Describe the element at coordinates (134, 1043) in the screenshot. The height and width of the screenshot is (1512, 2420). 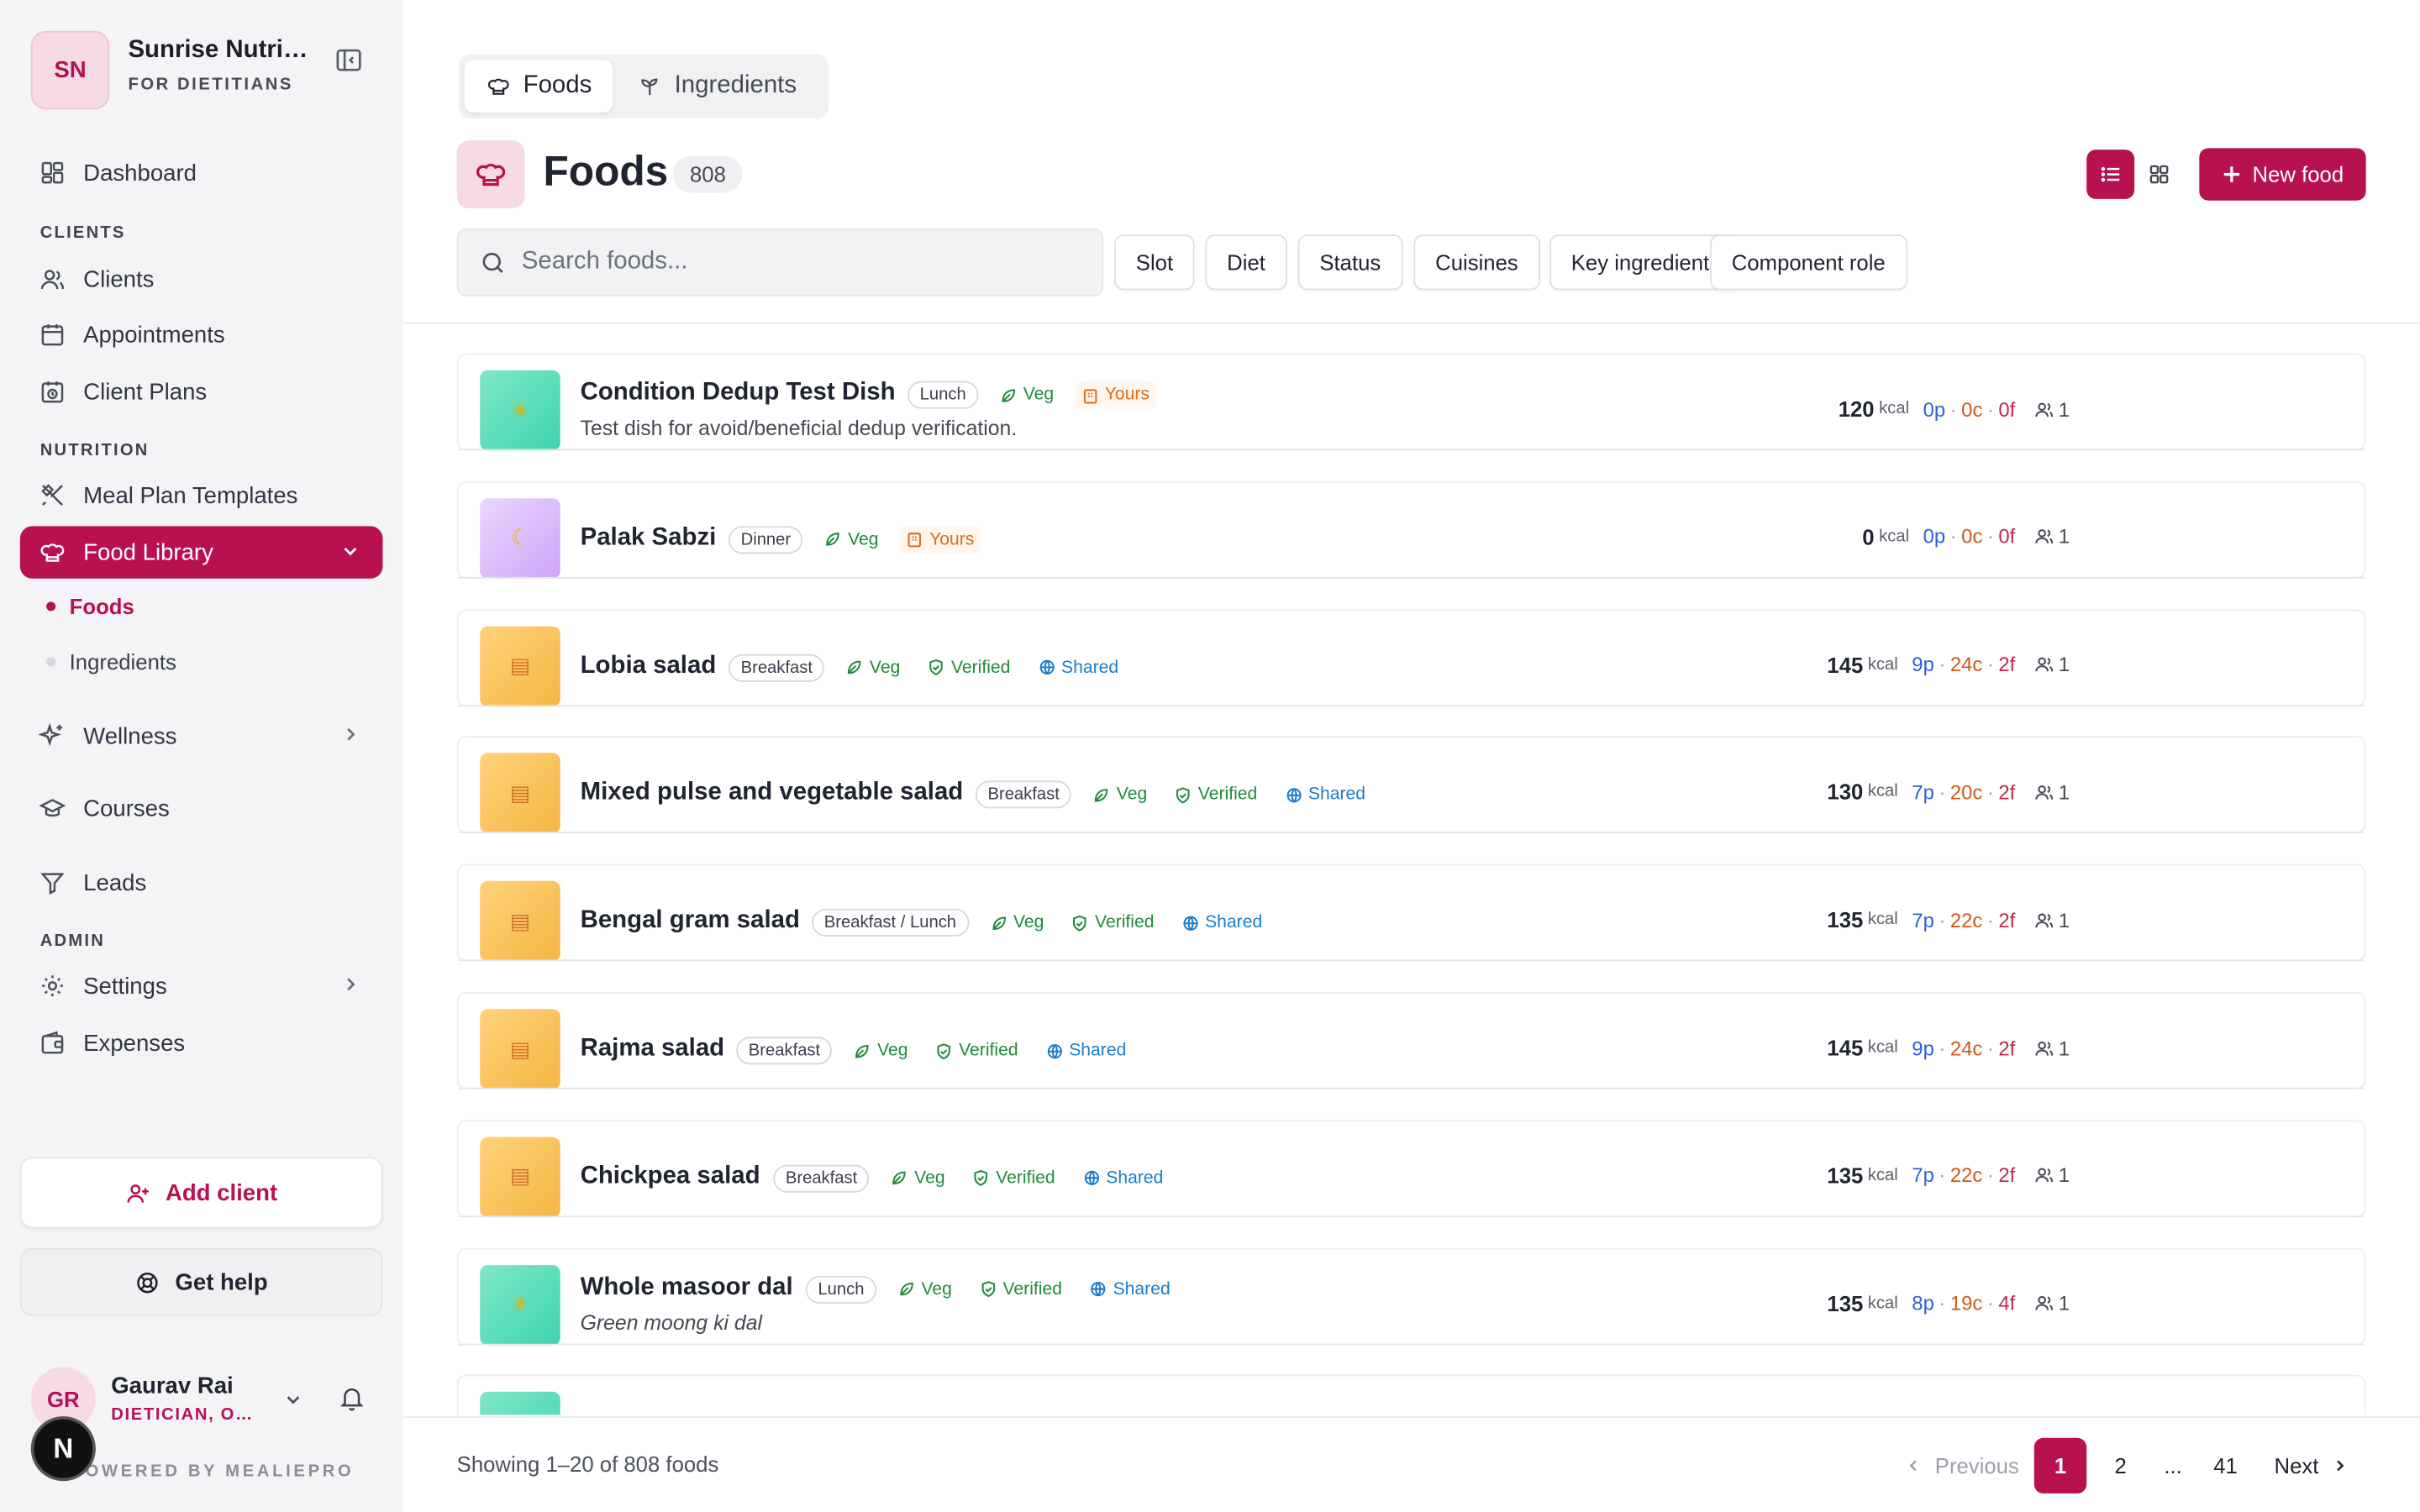
I see `nav-expenses-label: Expenses` at that location.